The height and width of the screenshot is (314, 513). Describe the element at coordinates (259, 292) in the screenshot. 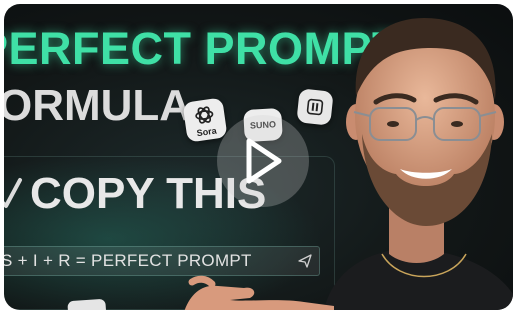

I see `pointing-hand` at that location.